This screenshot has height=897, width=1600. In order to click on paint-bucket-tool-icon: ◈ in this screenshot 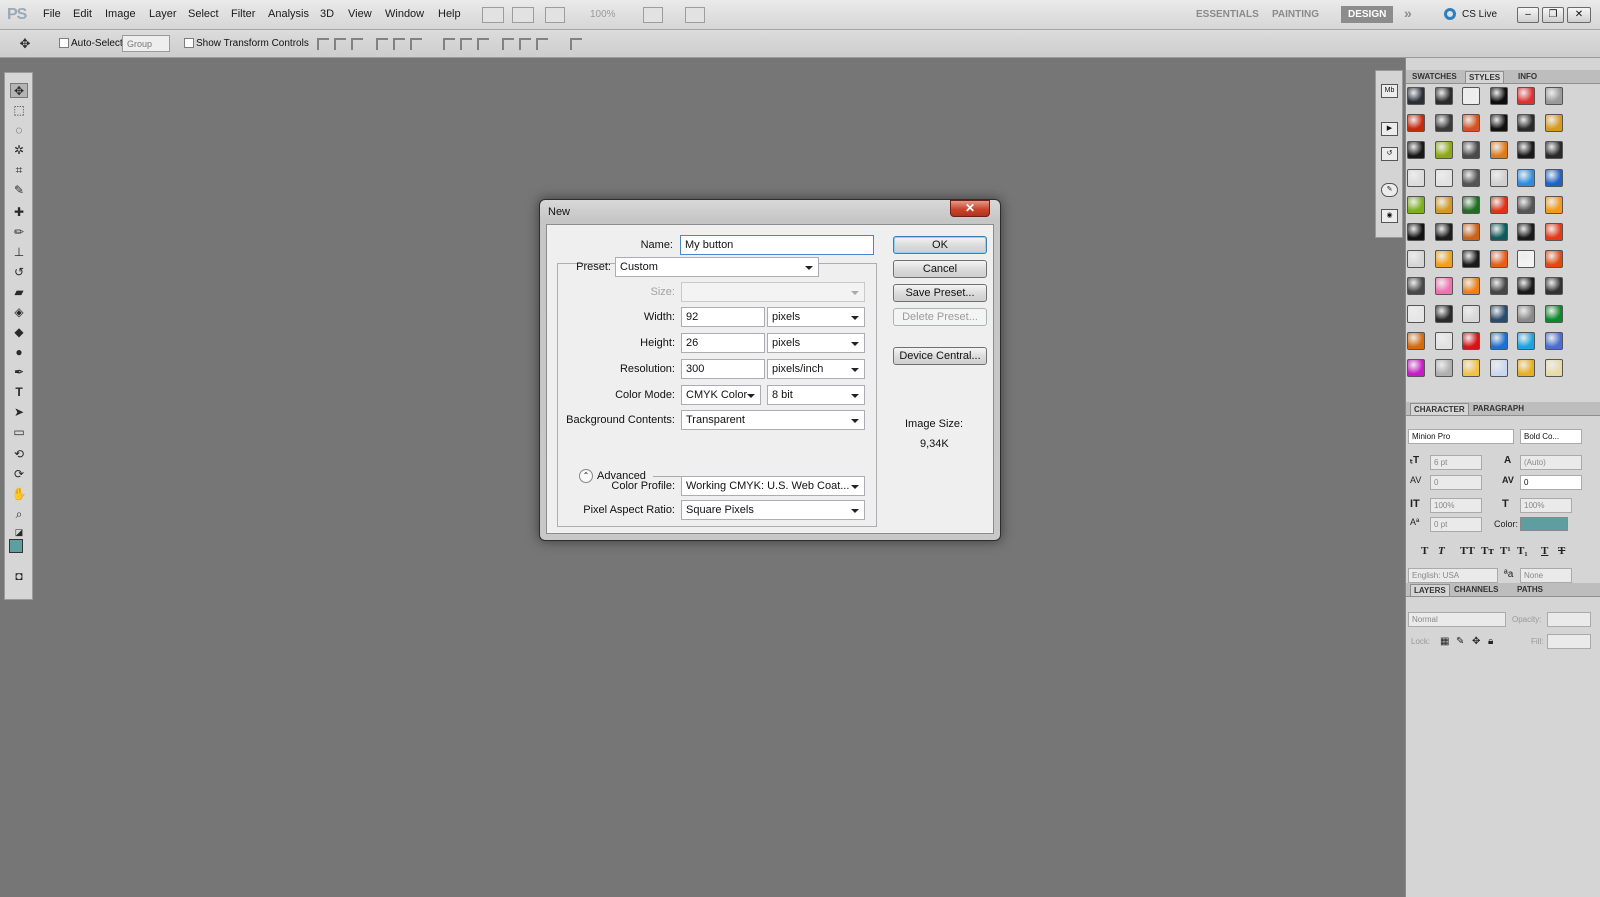, I will do `click(19, 312)`.